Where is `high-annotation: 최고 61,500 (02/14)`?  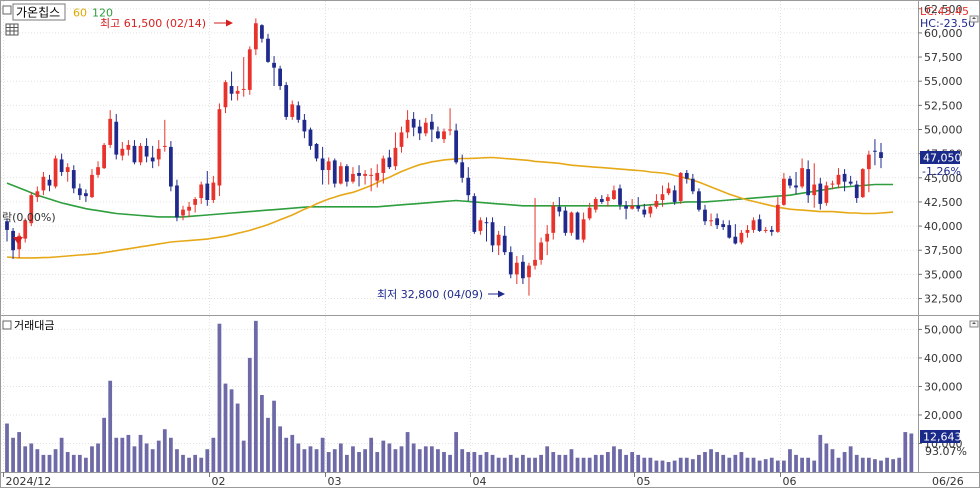
high-annotation: 최고 61,500 (02/14) is located at coordinates (153, 23).